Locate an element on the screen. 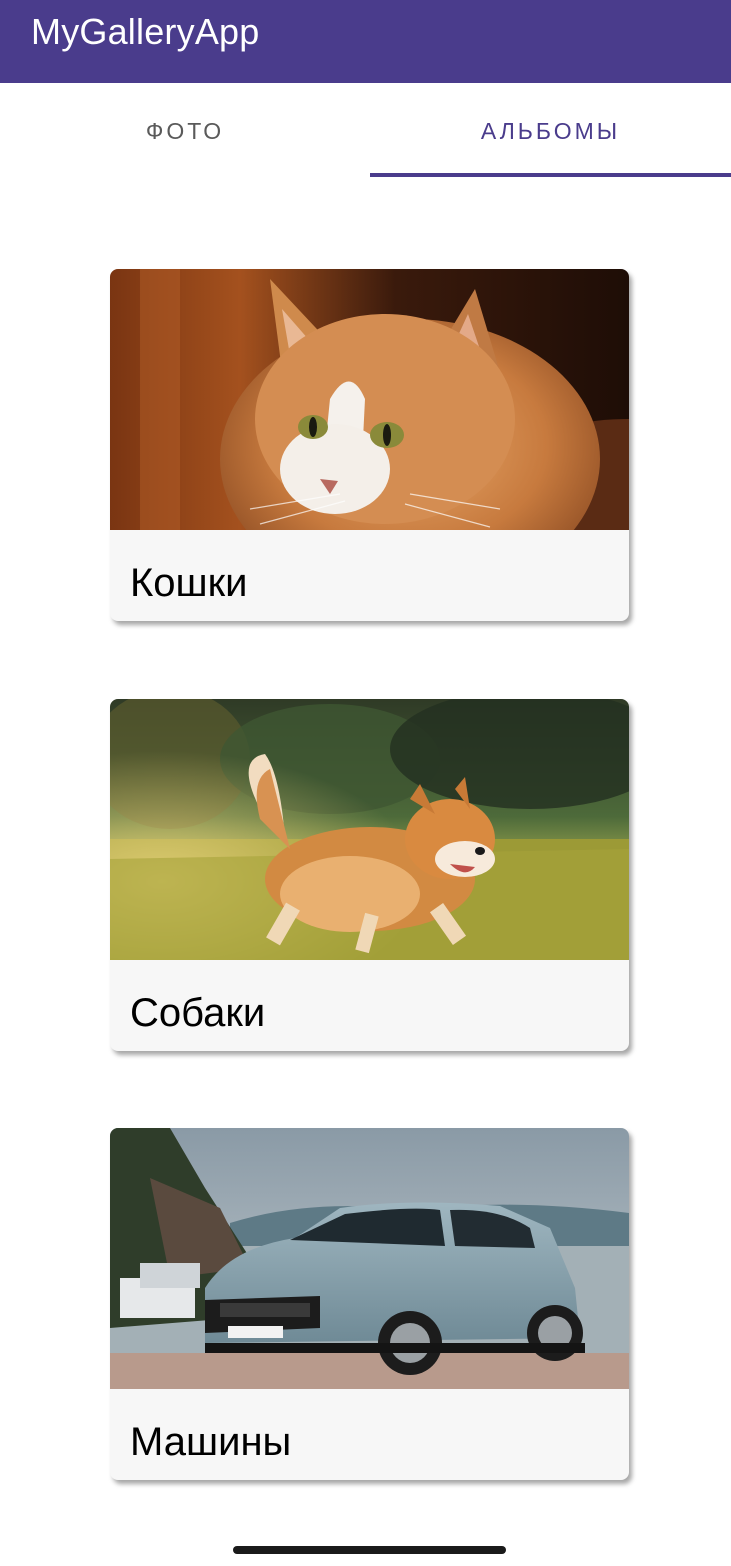 The width and height of the screenshot is (731, 1566). tab-photos: ФОТО is located at coordinates (185, 131).